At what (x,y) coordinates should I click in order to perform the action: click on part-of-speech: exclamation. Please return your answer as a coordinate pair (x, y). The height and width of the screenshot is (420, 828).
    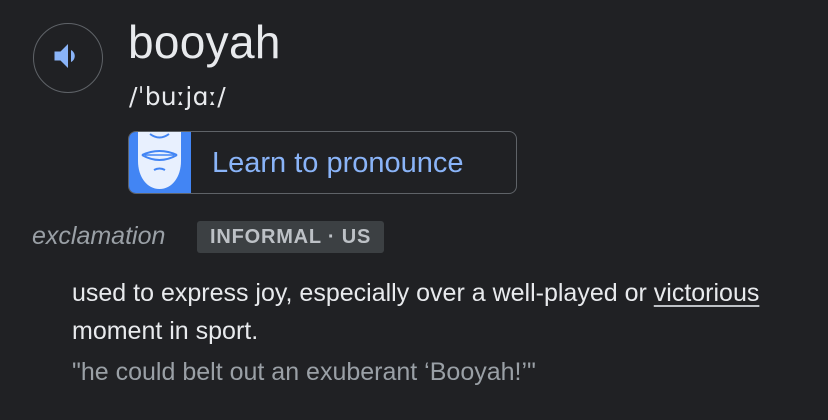
    Looking at the image, I should click on (99, 236).